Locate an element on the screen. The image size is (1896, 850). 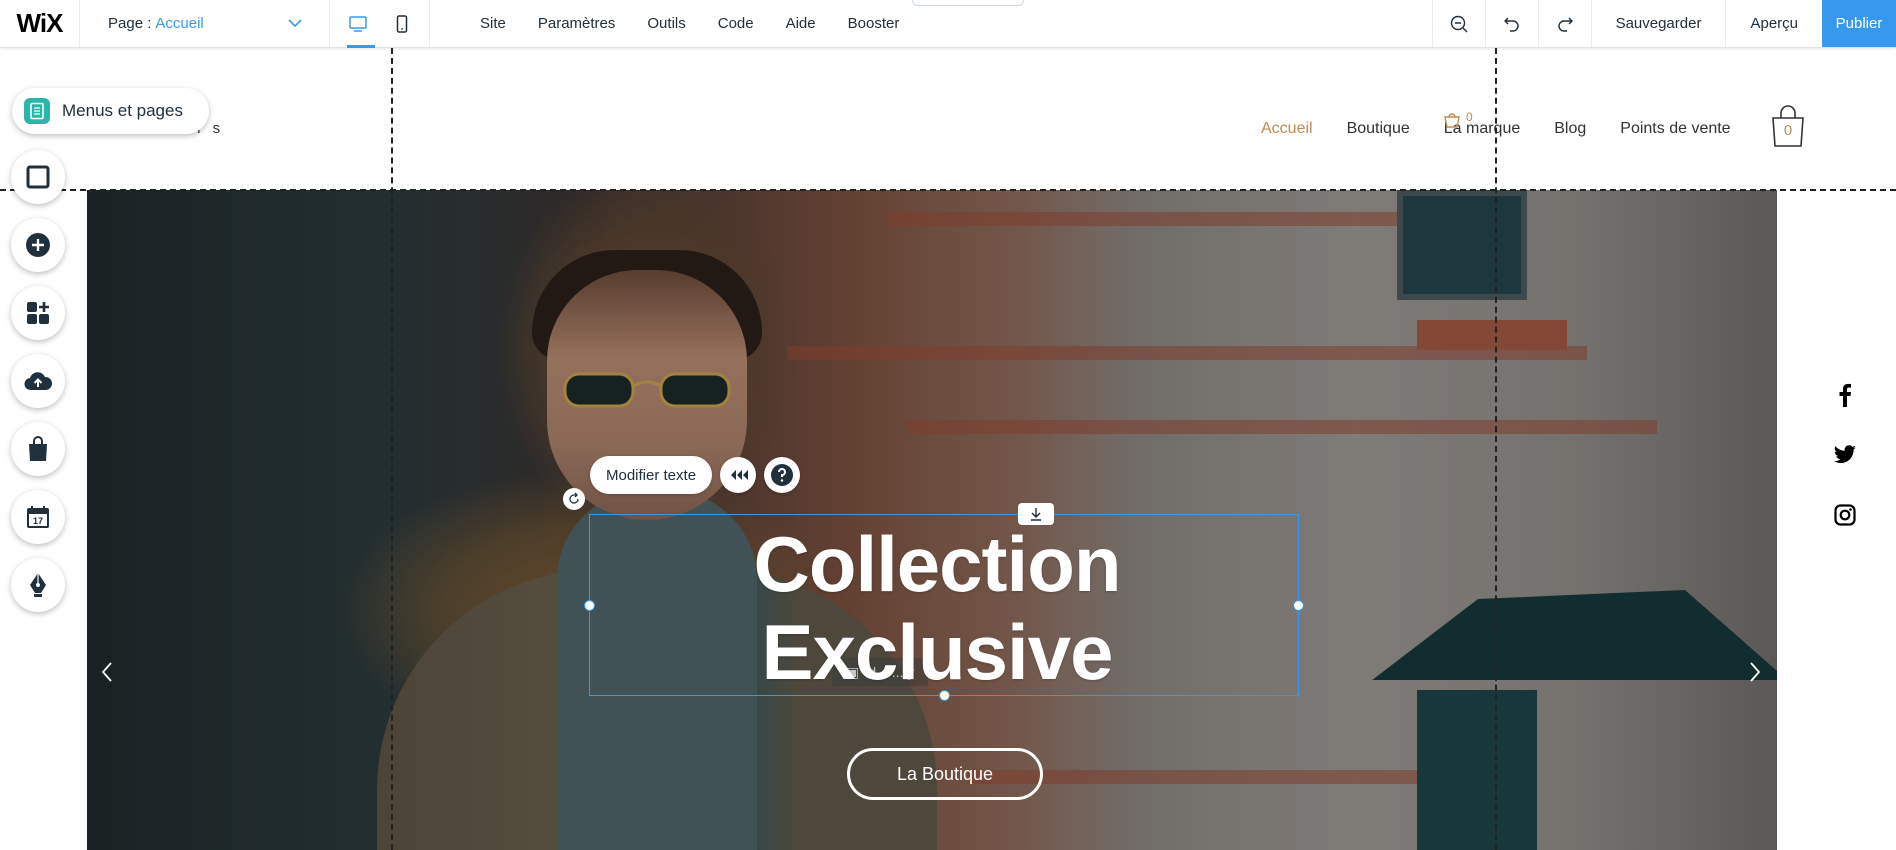
menu-site: Site is located at coordinates (493, 23).